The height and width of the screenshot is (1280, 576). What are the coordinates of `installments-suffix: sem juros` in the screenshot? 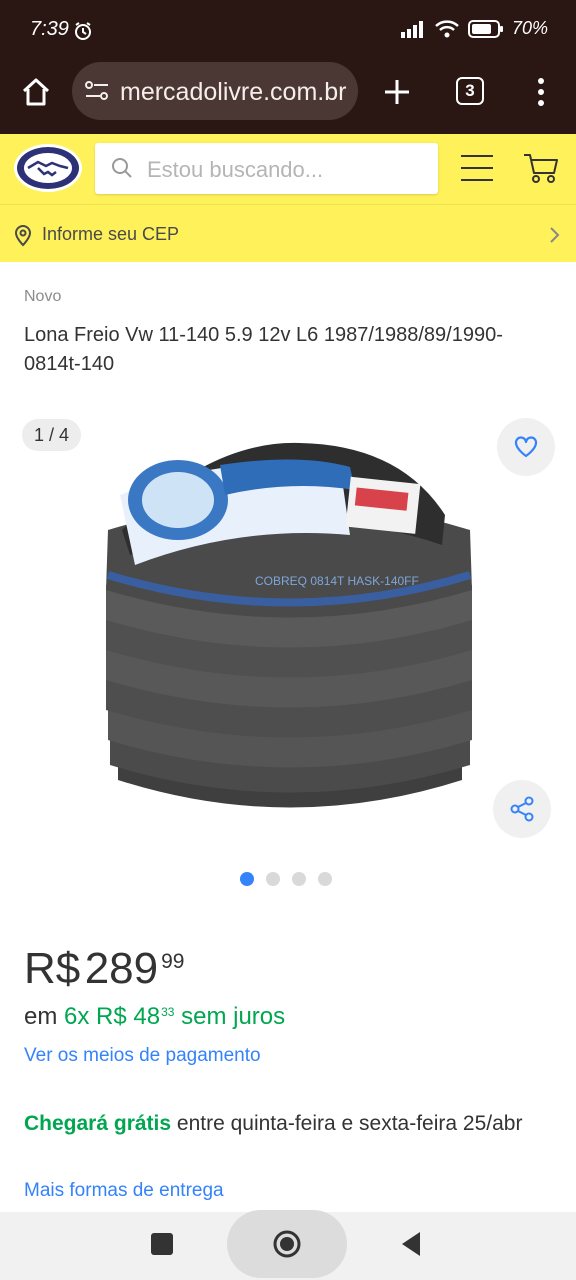 It's located at (233, 1016).